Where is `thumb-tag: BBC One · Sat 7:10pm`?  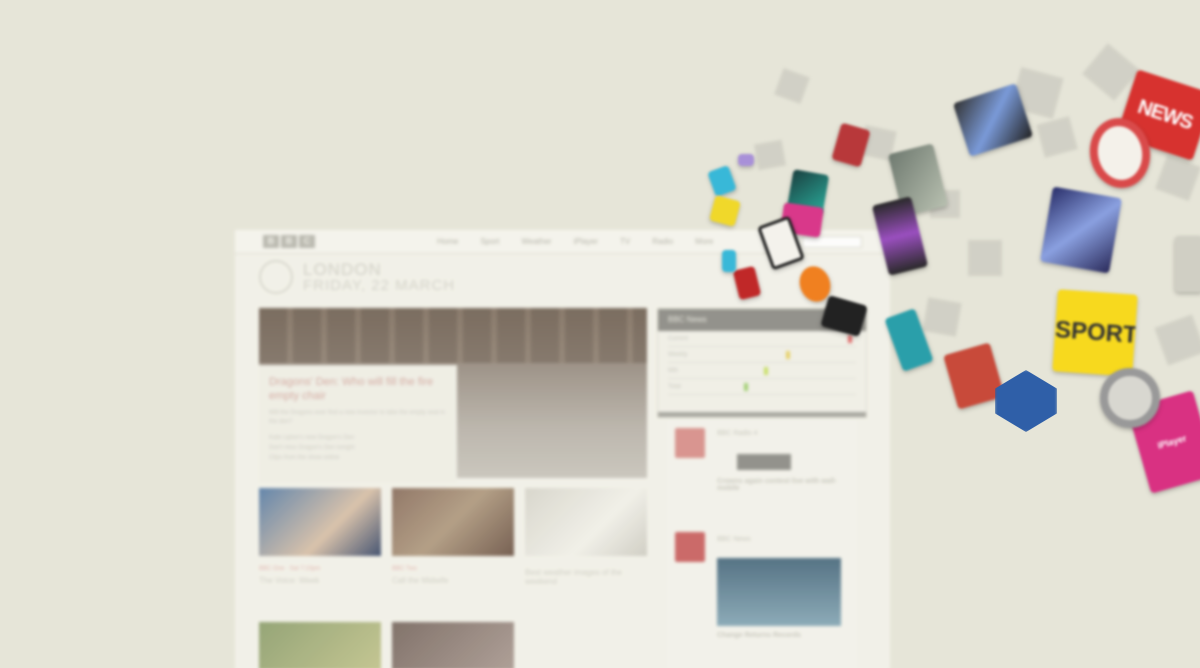
thumb-tag: BBC One · Sat 7:10pm is located at coordinates (290, 569).